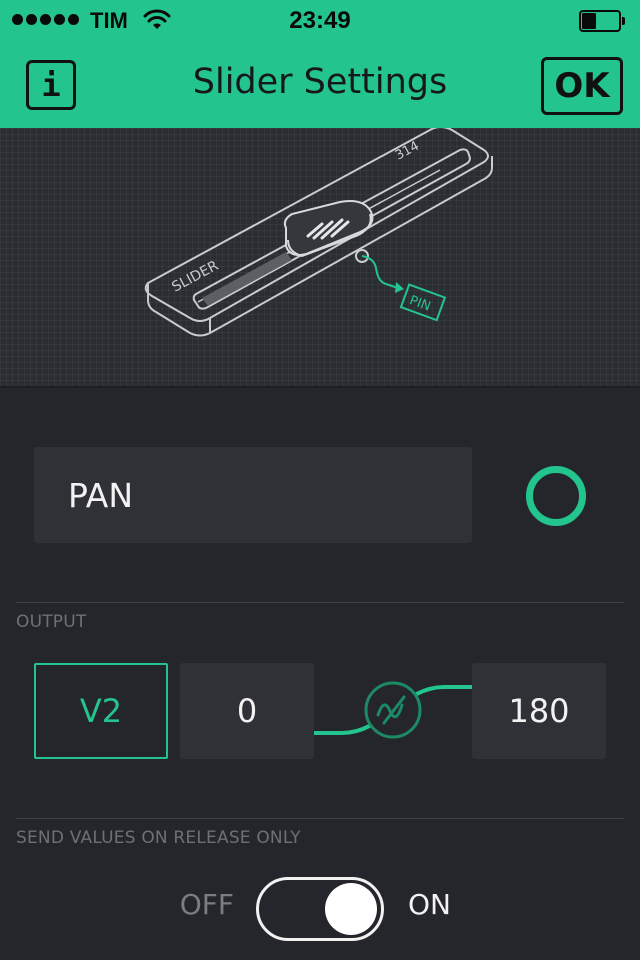 The width and height of the screenshot is (640, 960). What do you see at coordinates (206, 904) in the screenshot?
I see `toggle-off-label: OFF` at bounding box center [206, 904].